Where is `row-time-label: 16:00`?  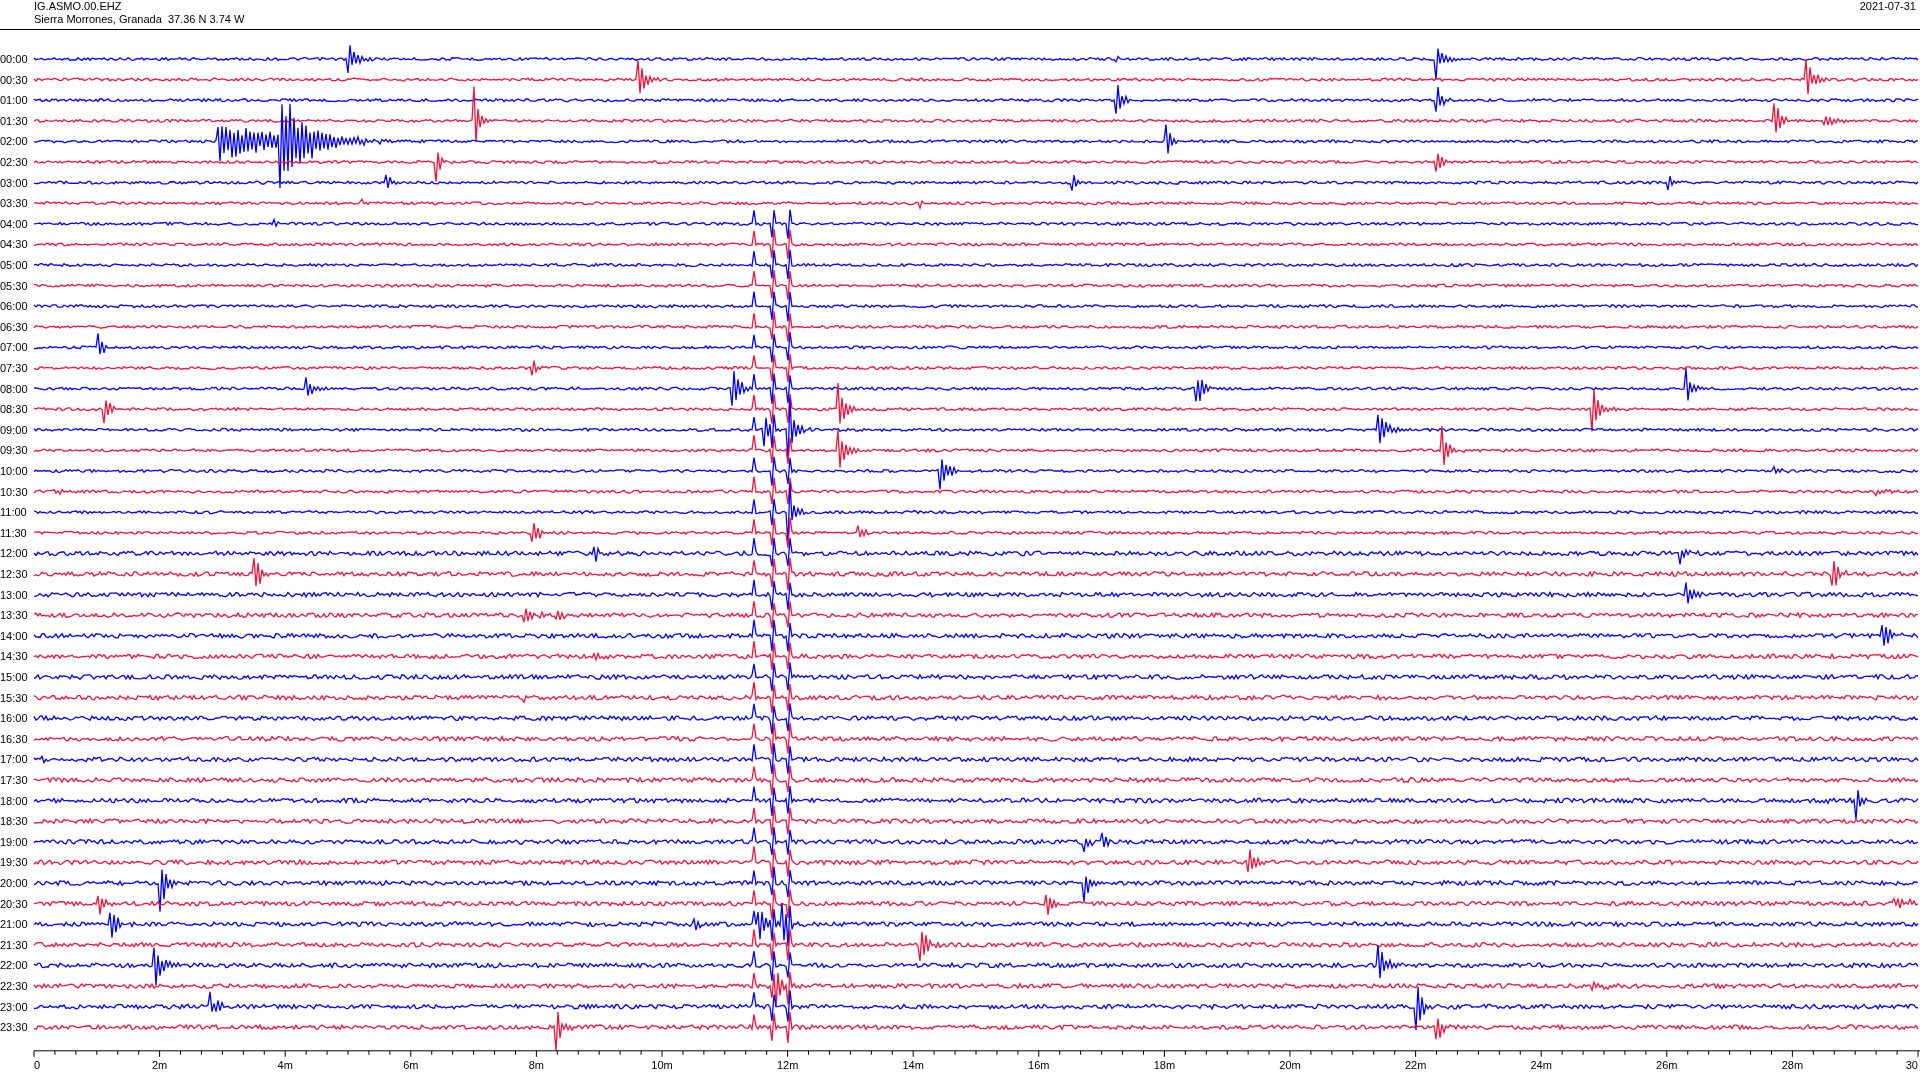 row-time-label: 16:00 is located at coordinates (14, 718).